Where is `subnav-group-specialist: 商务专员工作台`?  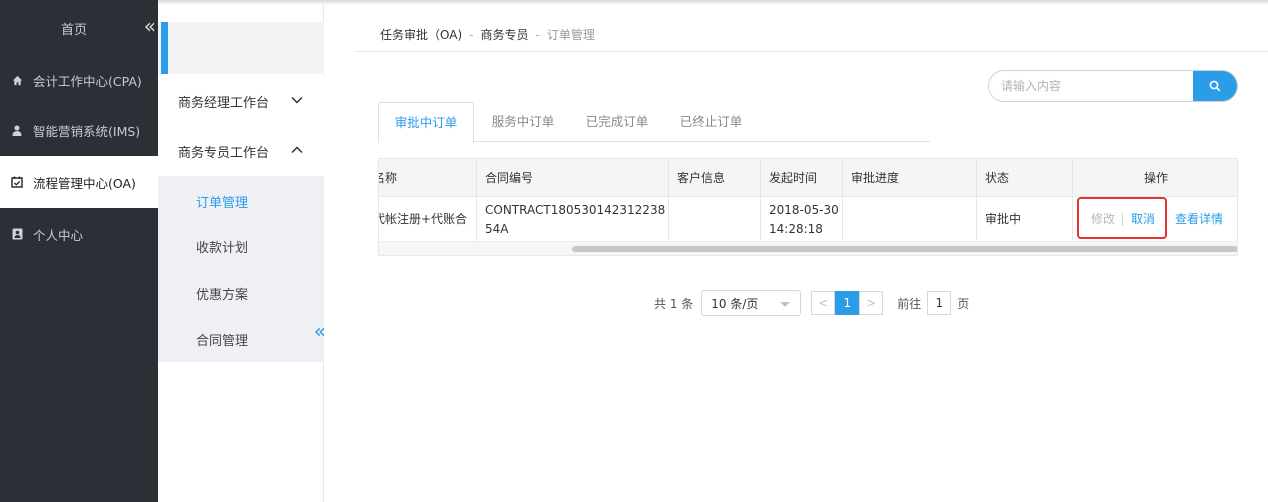 subnav-group-specialist: 商务专员工作台 is located at coordinates (241, 151).